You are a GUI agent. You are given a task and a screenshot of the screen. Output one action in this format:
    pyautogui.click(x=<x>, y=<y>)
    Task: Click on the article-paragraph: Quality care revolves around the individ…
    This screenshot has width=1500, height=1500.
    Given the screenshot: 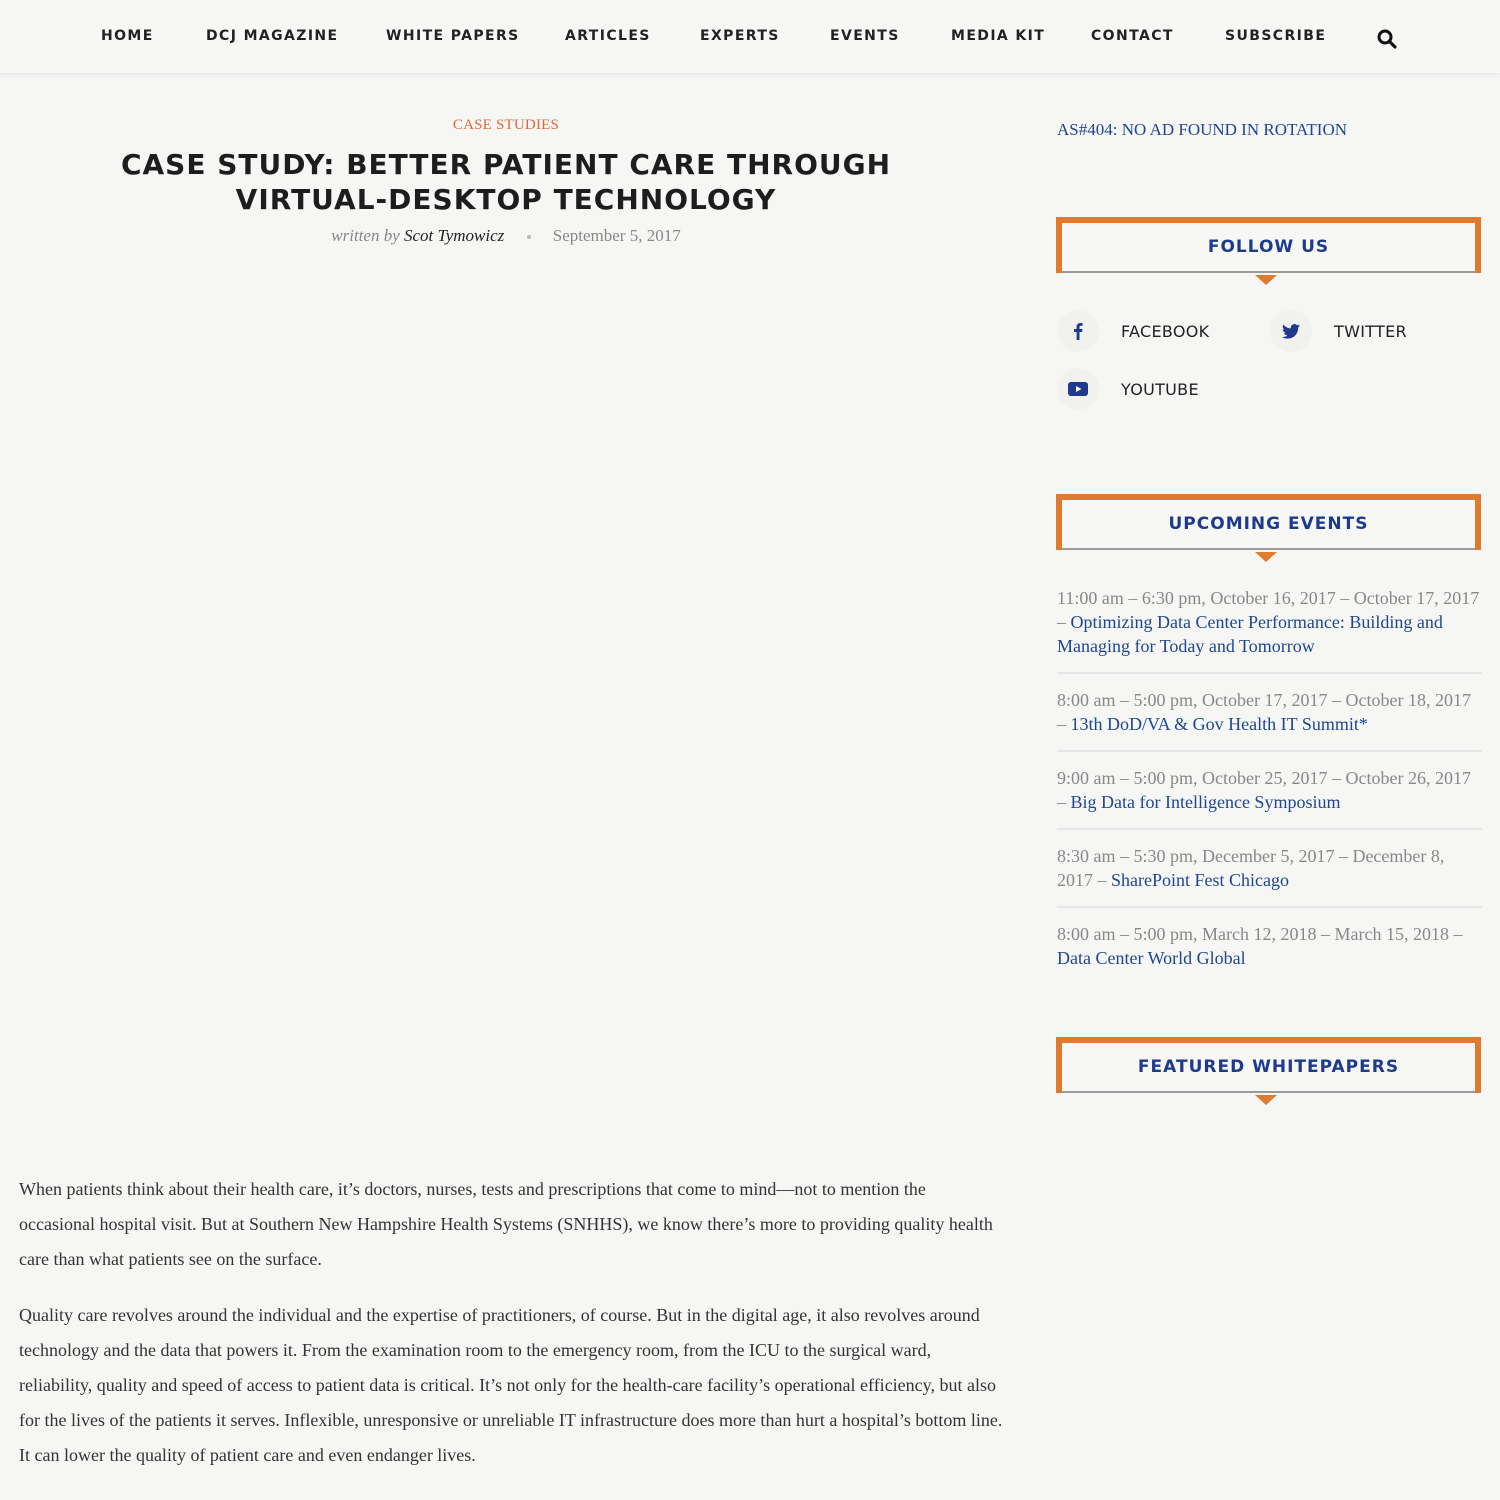 What is the action you would take?
    pyautogui.click(x=511, y=1385)
    